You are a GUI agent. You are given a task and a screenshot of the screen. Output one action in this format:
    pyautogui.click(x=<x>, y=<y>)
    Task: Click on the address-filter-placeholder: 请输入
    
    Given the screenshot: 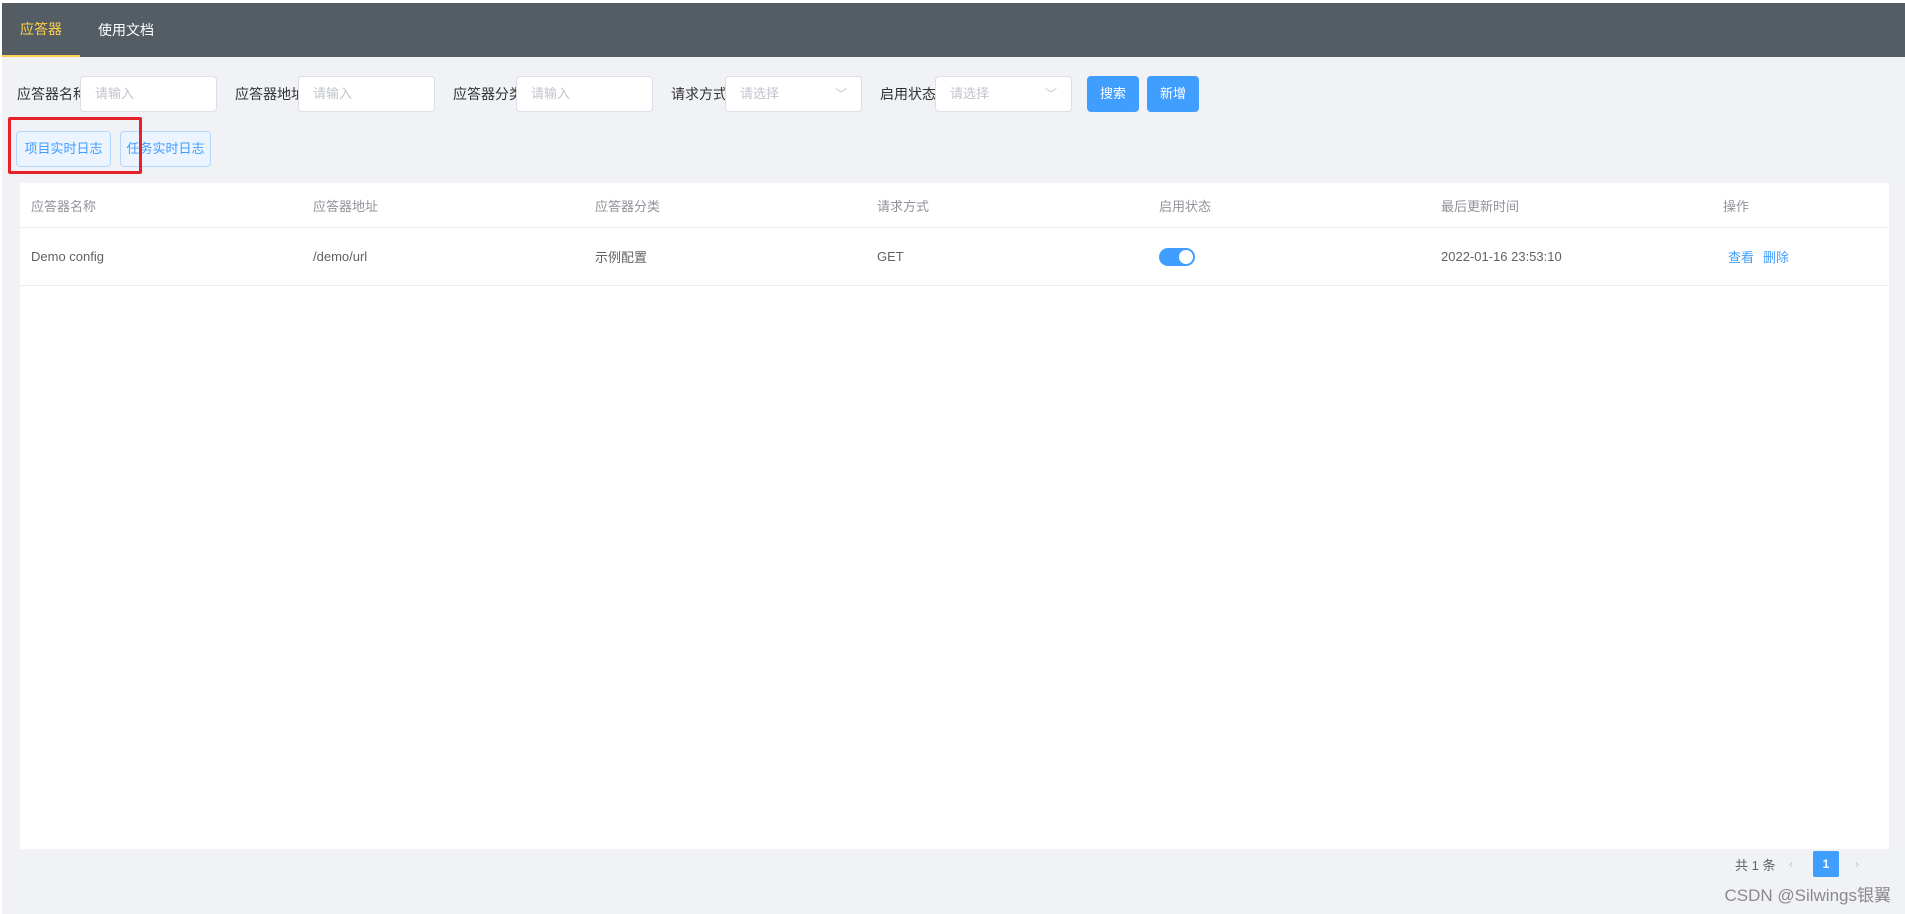 What is the action you would take?
    pyautogui.click(x=333, y=93)
    